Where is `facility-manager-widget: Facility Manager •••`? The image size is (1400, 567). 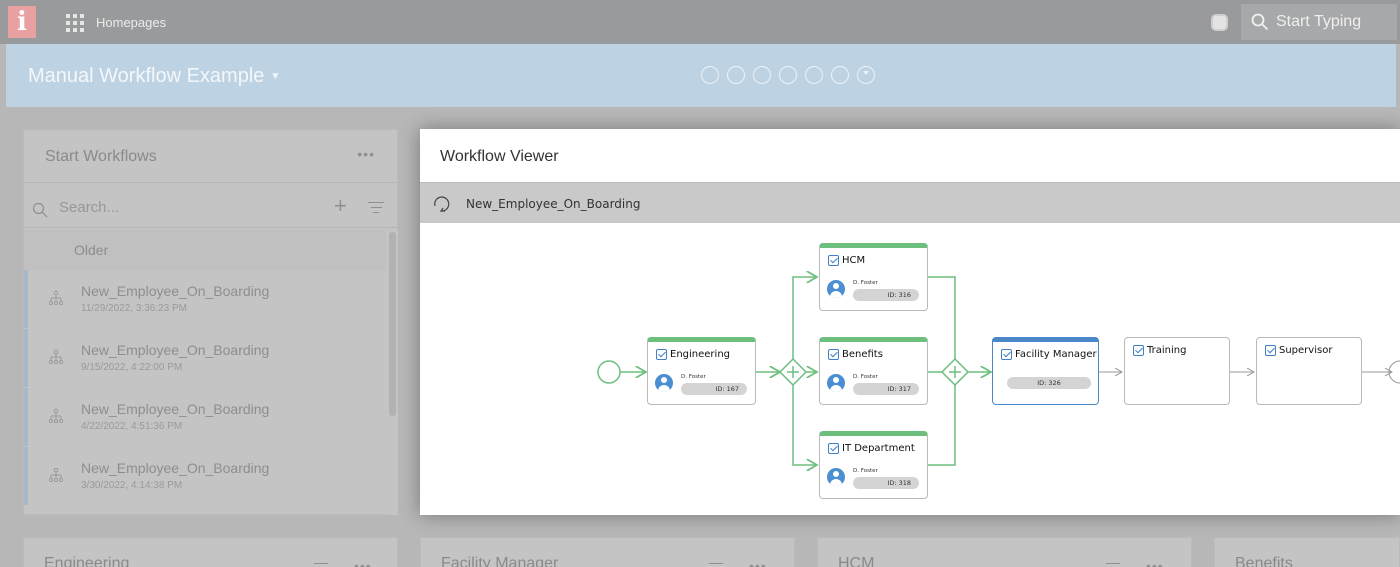
facility-manager-widget: Facility Manager ••• is located at coordinates (607, 552).